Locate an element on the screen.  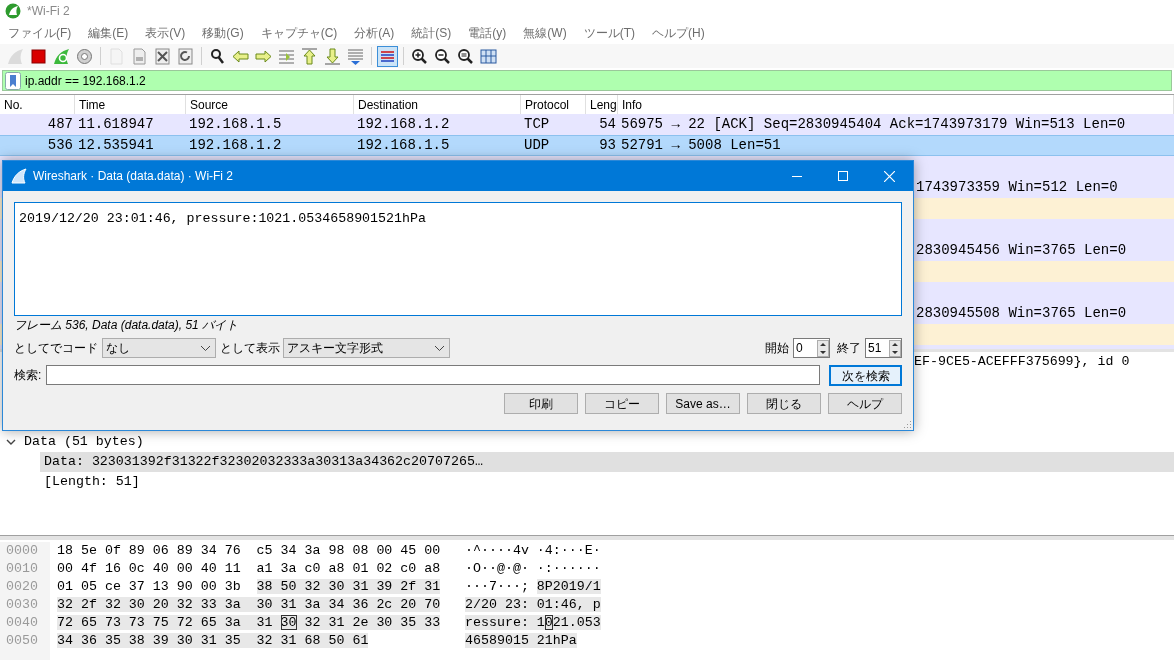
start-label: 開始 is located at coordinates (777, 348).